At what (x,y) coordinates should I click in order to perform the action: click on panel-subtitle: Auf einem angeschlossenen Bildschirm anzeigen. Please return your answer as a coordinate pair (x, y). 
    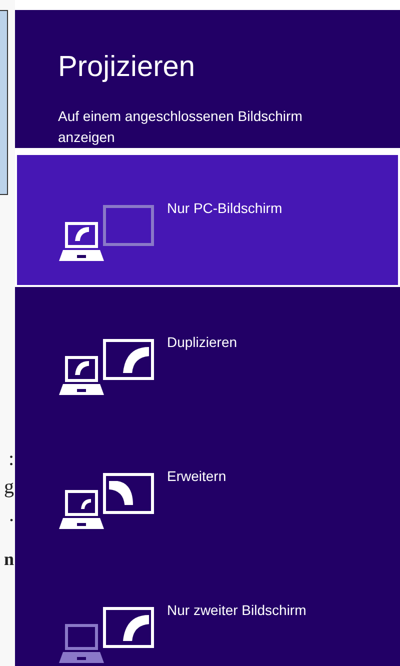
    Looking at the image, I should click on (181, 127).